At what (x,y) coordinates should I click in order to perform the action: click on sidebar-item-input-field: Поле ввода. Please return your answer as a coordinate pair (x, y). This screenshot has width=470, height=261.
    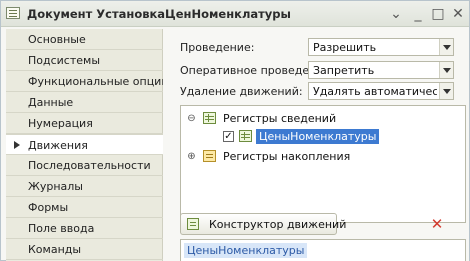
    Looking at the image, I should click on (84, 228).